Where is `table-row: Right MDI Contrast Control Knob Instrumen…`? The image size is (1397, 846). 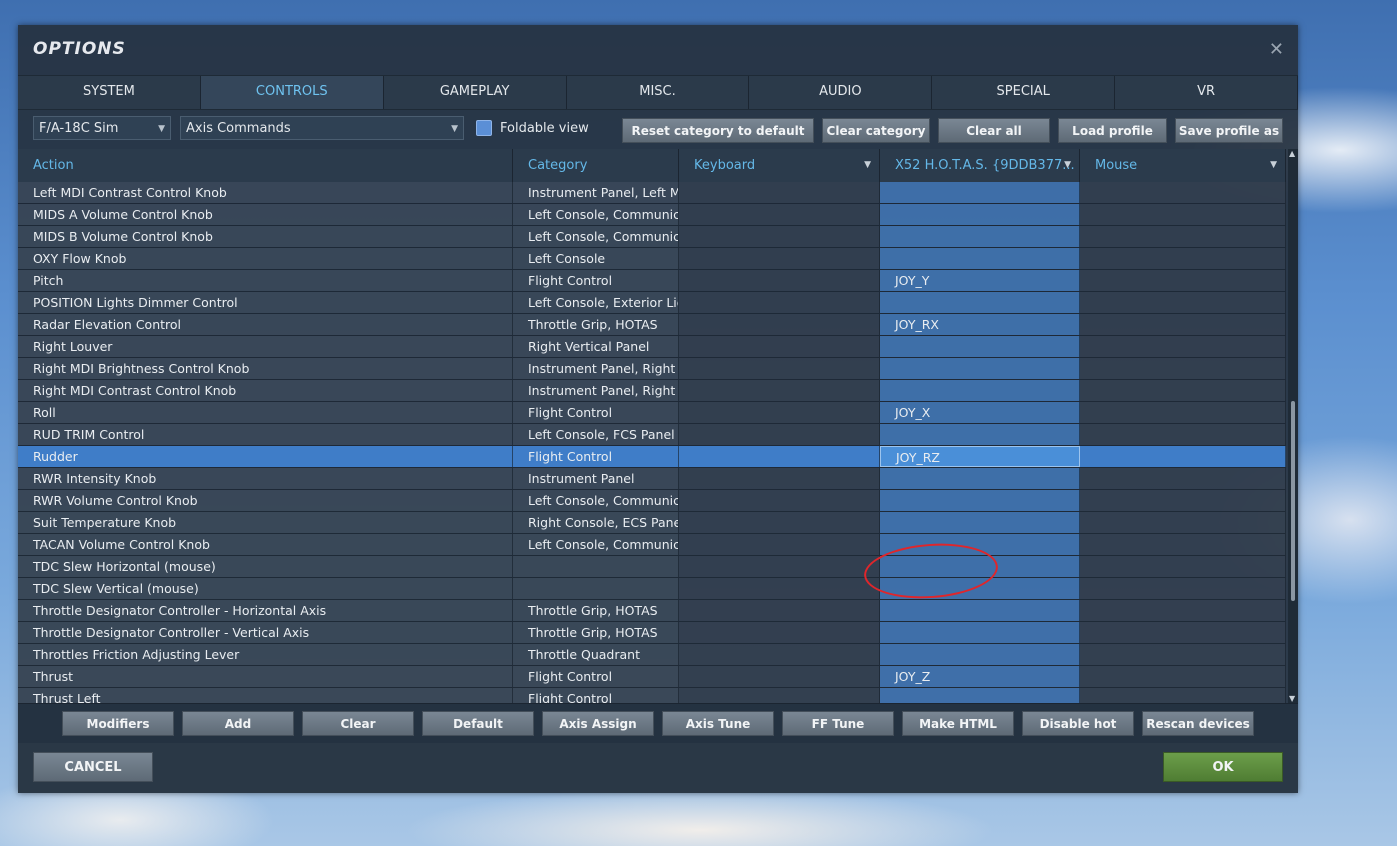 table-row: Right MDI Contrast Control Knob Instrumen… is located at coordinates (652, 391).